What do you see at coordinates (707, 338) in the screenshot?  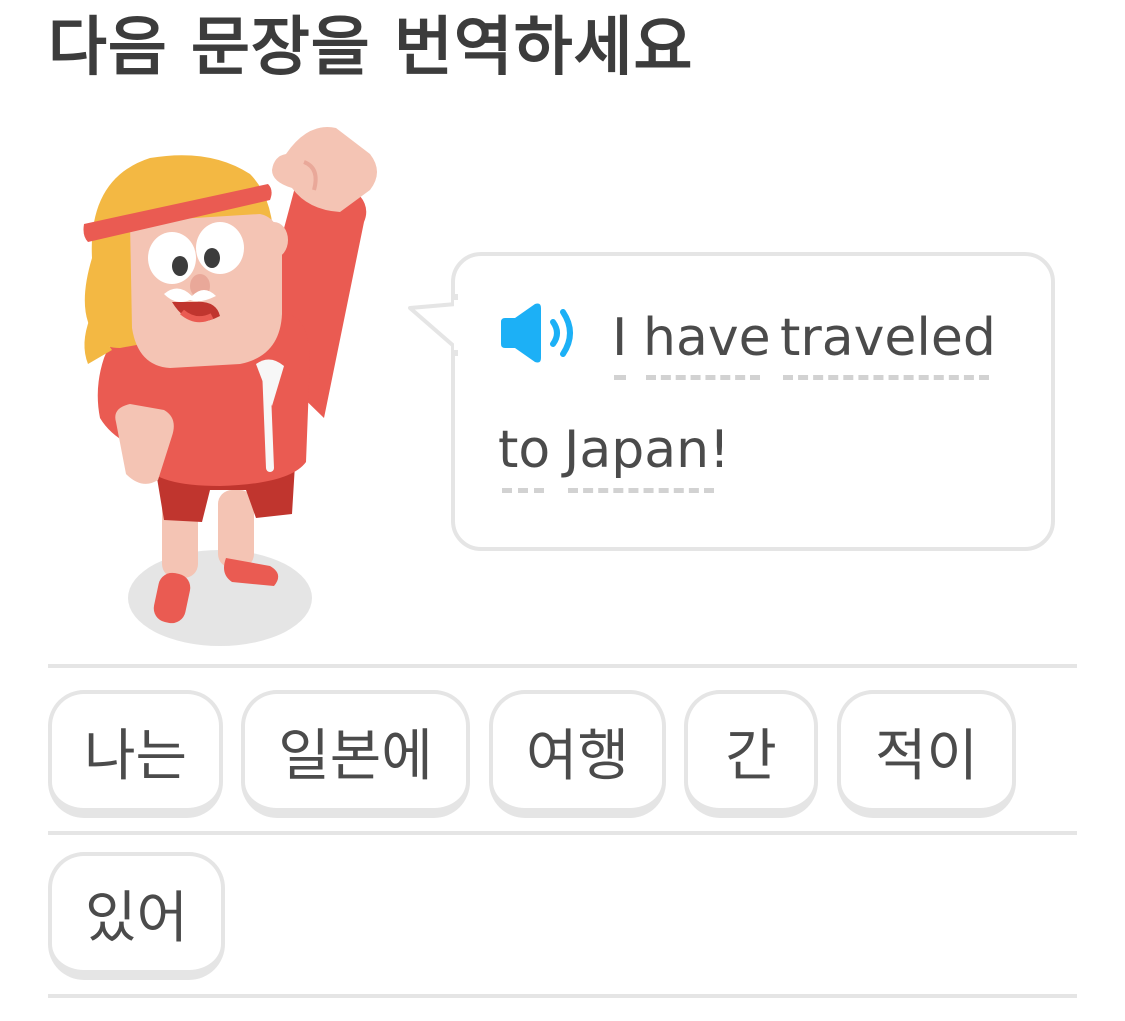 I see `prompt-word-have: have` at bounding box center [707, 338].